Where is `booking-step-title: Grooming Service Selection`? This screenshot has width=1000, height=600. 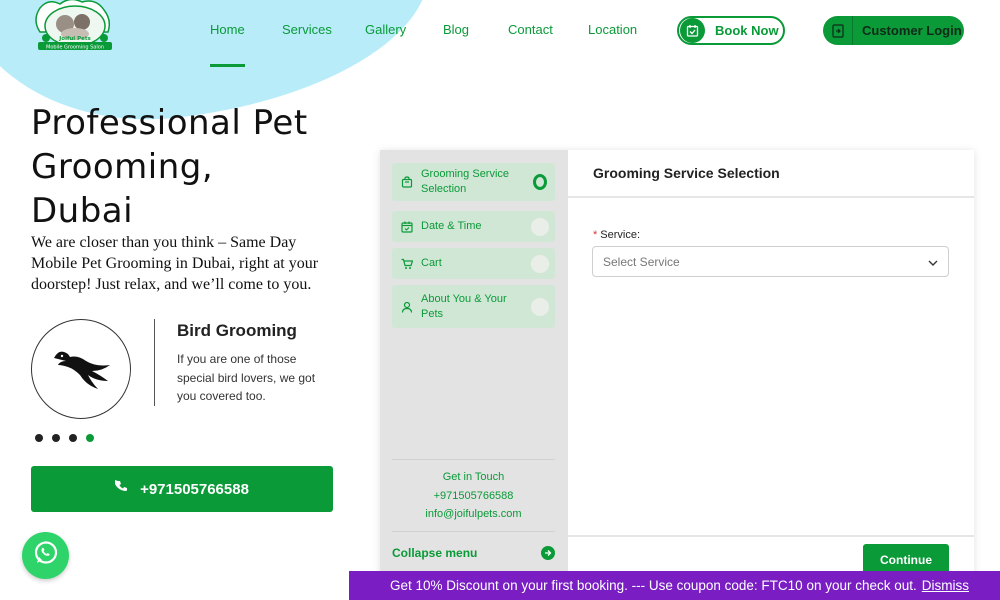 booking-step-title: Grooming Service Selection is located at coordinates (686, 173).